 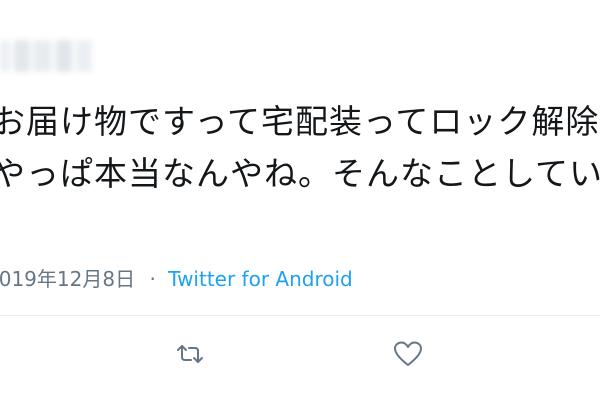 What do you see at coordinates (260, 279) in the screenshot?
I see `tweet-client-link: Twitter for Android` at bounding box center [260, 279].